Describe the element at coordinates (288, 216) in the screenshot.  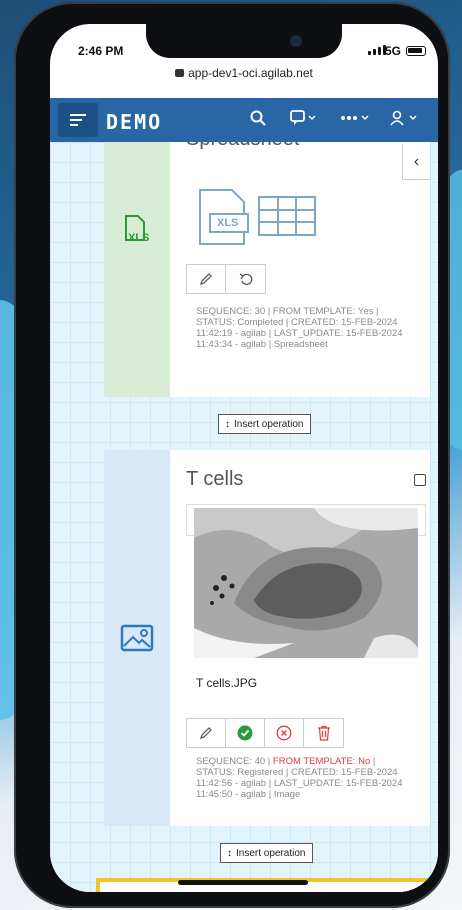
I see `table-grid-icon` at that location.